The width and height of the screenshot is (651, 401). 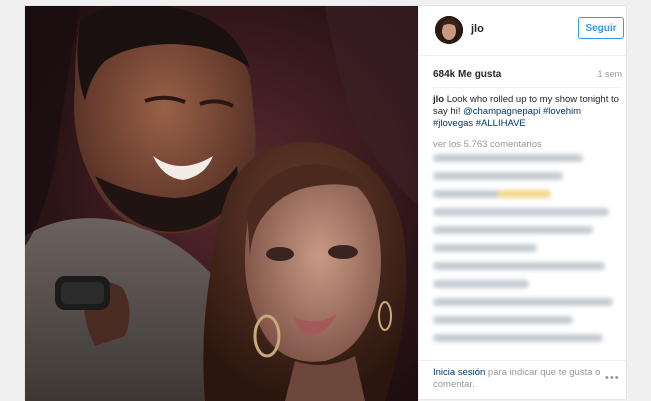 I want to click on follow-button: Seguir, so click(x=601, y=28).